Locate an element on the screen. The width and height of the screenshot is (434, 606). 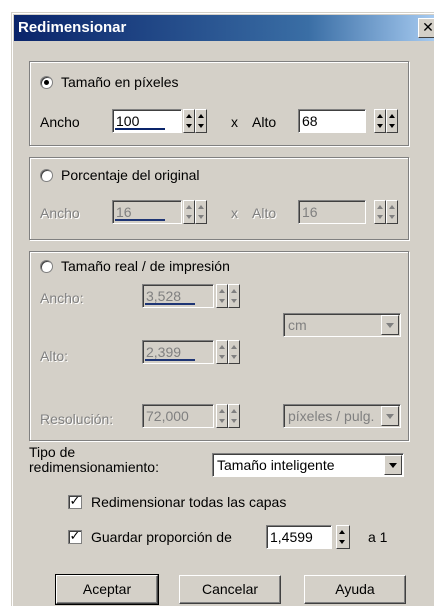
percent-height-spinner is located at coordinates (386, 212).